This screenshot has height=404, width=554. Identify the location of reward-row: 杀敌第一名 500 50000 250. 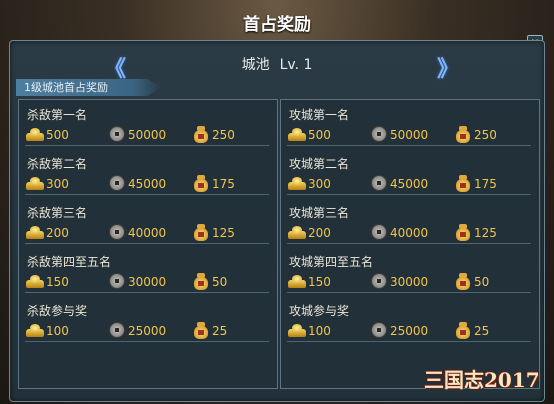
(148, 125).